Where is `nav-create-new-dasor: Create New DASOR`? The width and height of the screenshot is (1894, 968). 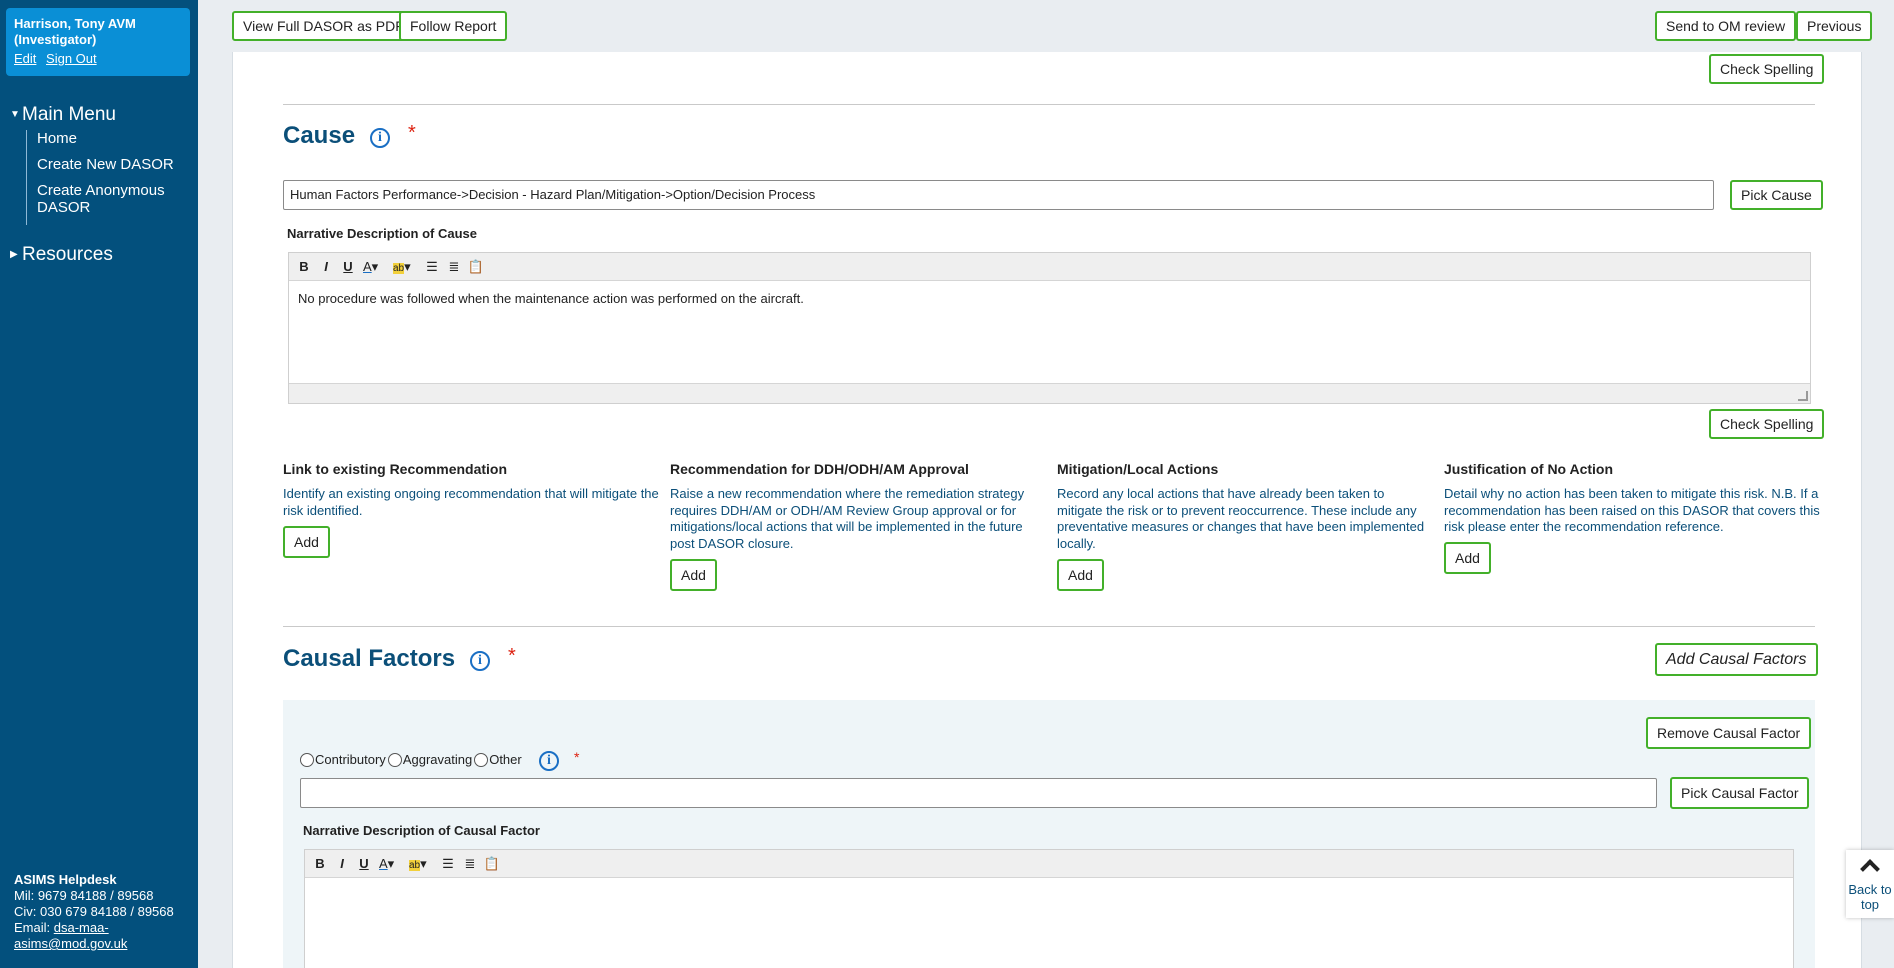 nav-create-new-dasor: Create New DASOR is located at coordinates (111, 164).